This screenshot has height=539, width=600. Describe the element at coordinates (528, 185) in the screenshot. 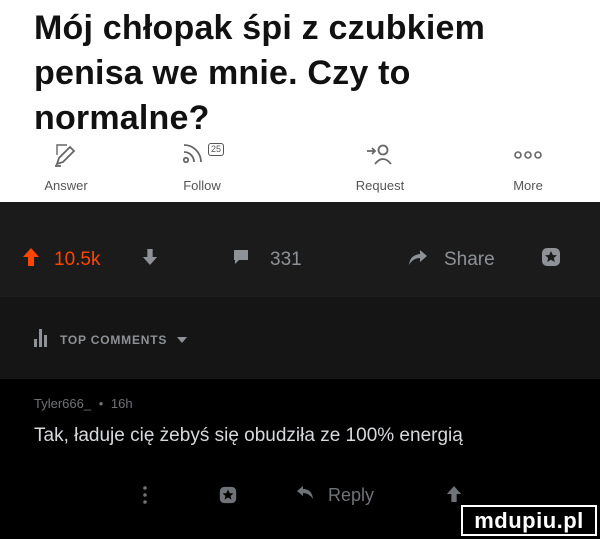

I see `more-label: More` at that location.